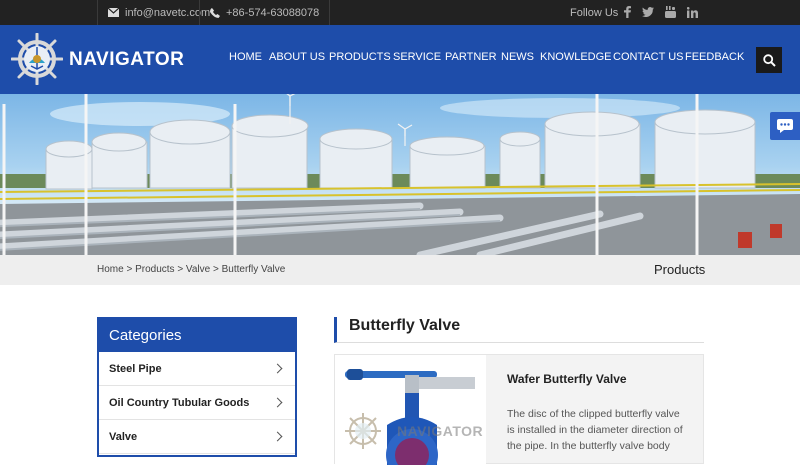  Describe the element at coordinates (680, 269) in the screenshot. I see `page-title: Products` at that location.